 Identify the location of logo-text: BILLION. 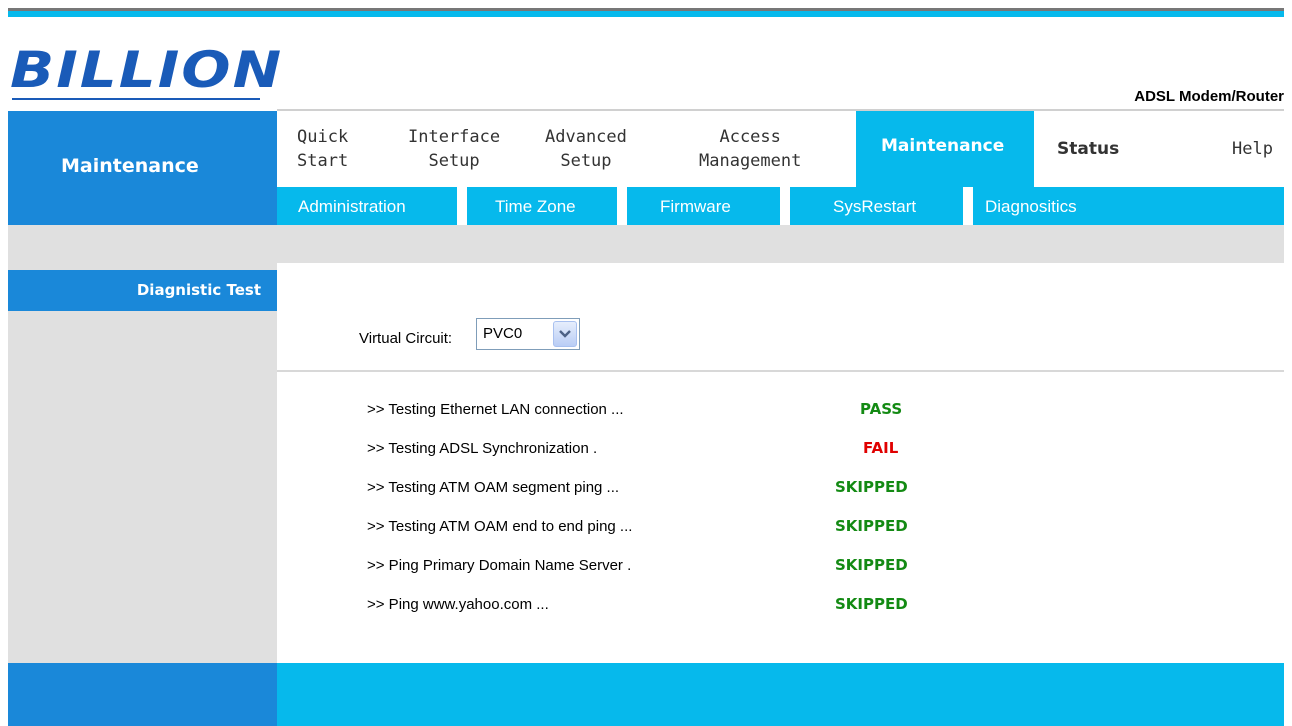
(147, 70).